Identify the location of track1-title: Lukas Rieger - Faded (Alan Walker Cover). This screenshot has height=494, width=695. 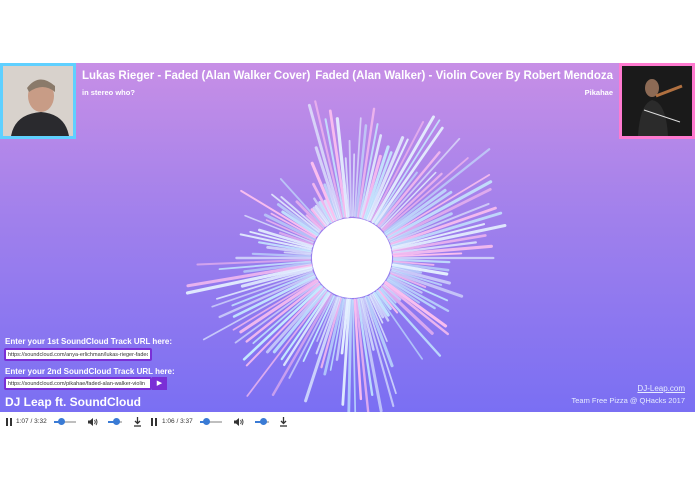
(196, 76).